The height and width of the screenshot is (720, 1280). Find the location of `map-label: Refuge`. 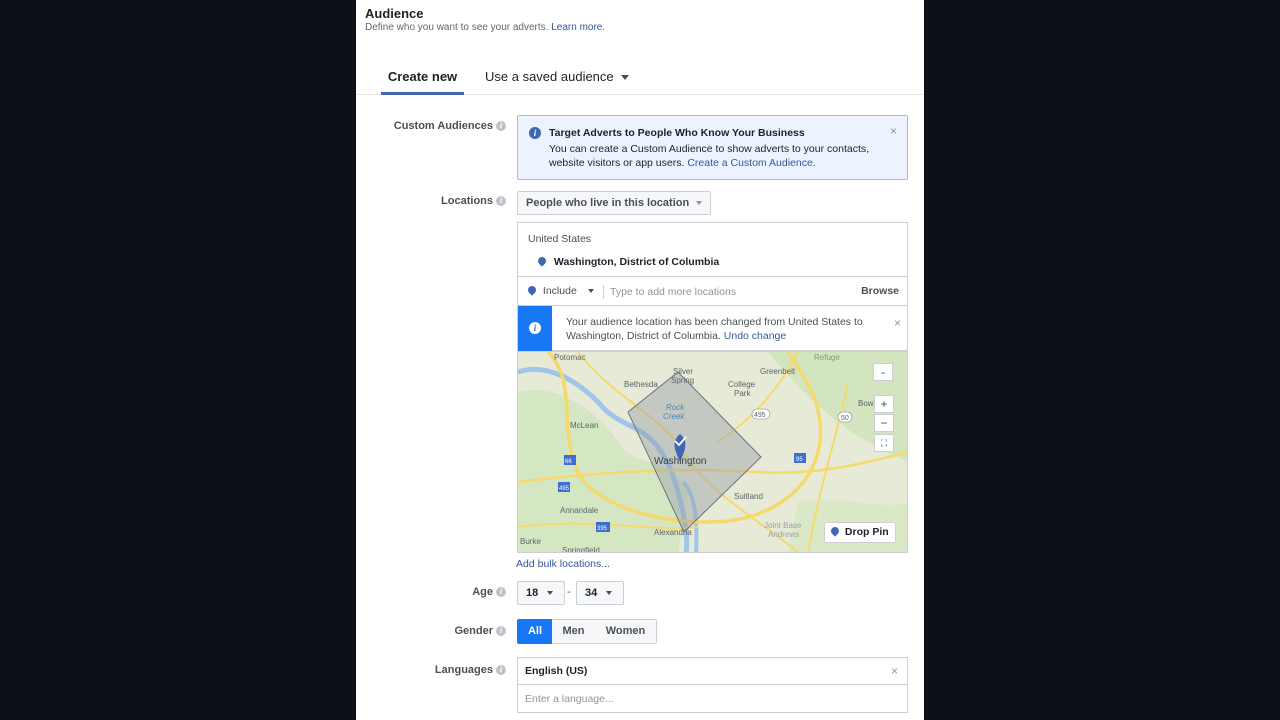

map-label: Refuge is located at coordinates (827, 357).